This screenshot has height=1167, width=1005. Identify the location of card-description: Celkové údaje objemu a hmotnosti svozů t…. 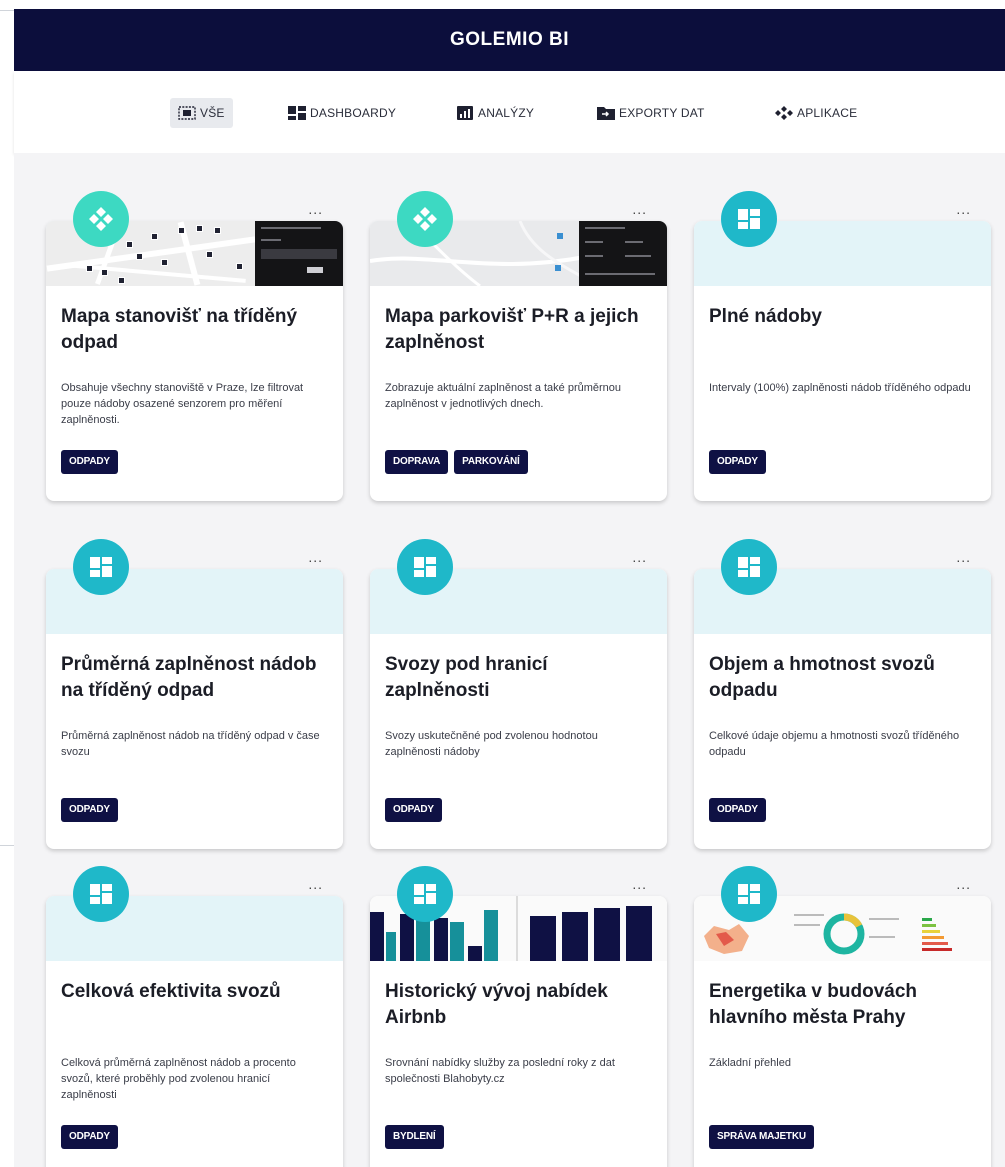
(834, 744).